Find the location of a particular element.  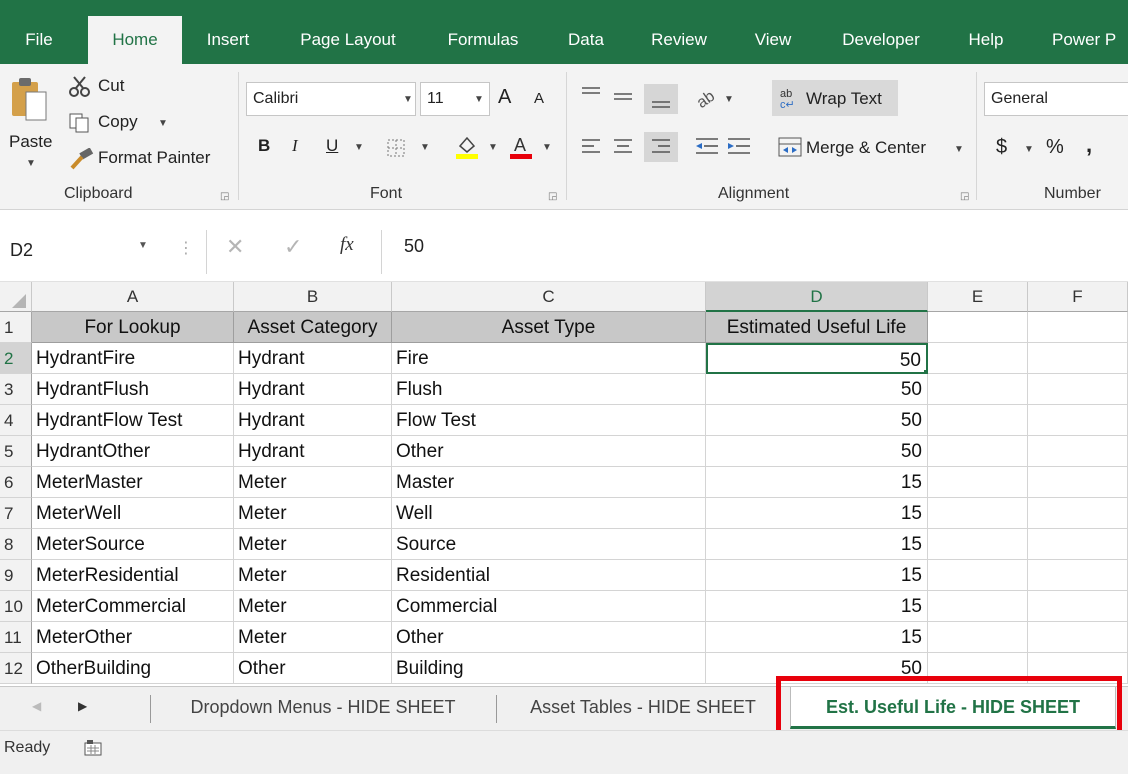

underline-button: U is located at coordinates (332, 146).